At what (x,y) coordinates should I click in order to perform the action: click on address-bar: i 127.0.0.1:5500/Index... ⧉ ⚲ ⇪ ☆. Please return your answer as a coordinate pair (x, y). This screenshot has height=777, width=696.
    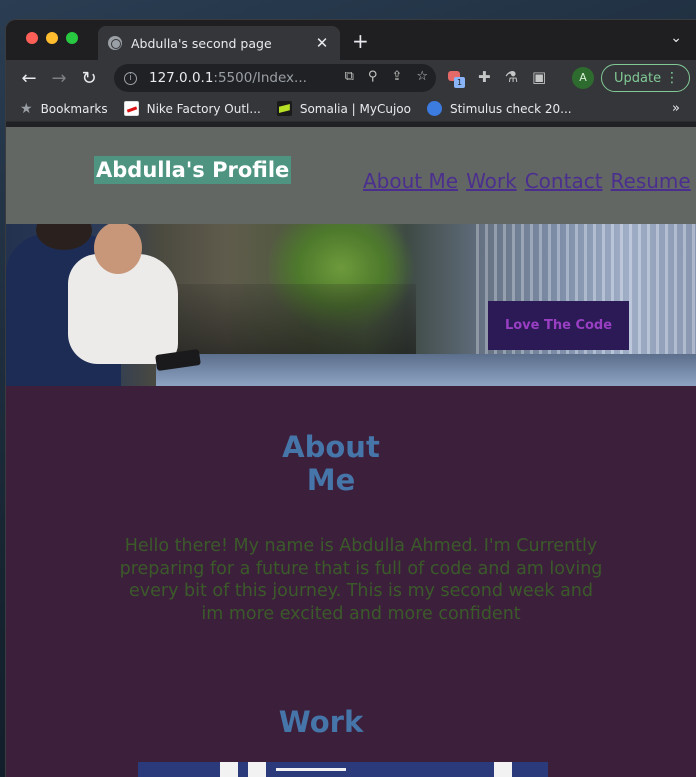
    Looking at the image, I should click on (275, 78).